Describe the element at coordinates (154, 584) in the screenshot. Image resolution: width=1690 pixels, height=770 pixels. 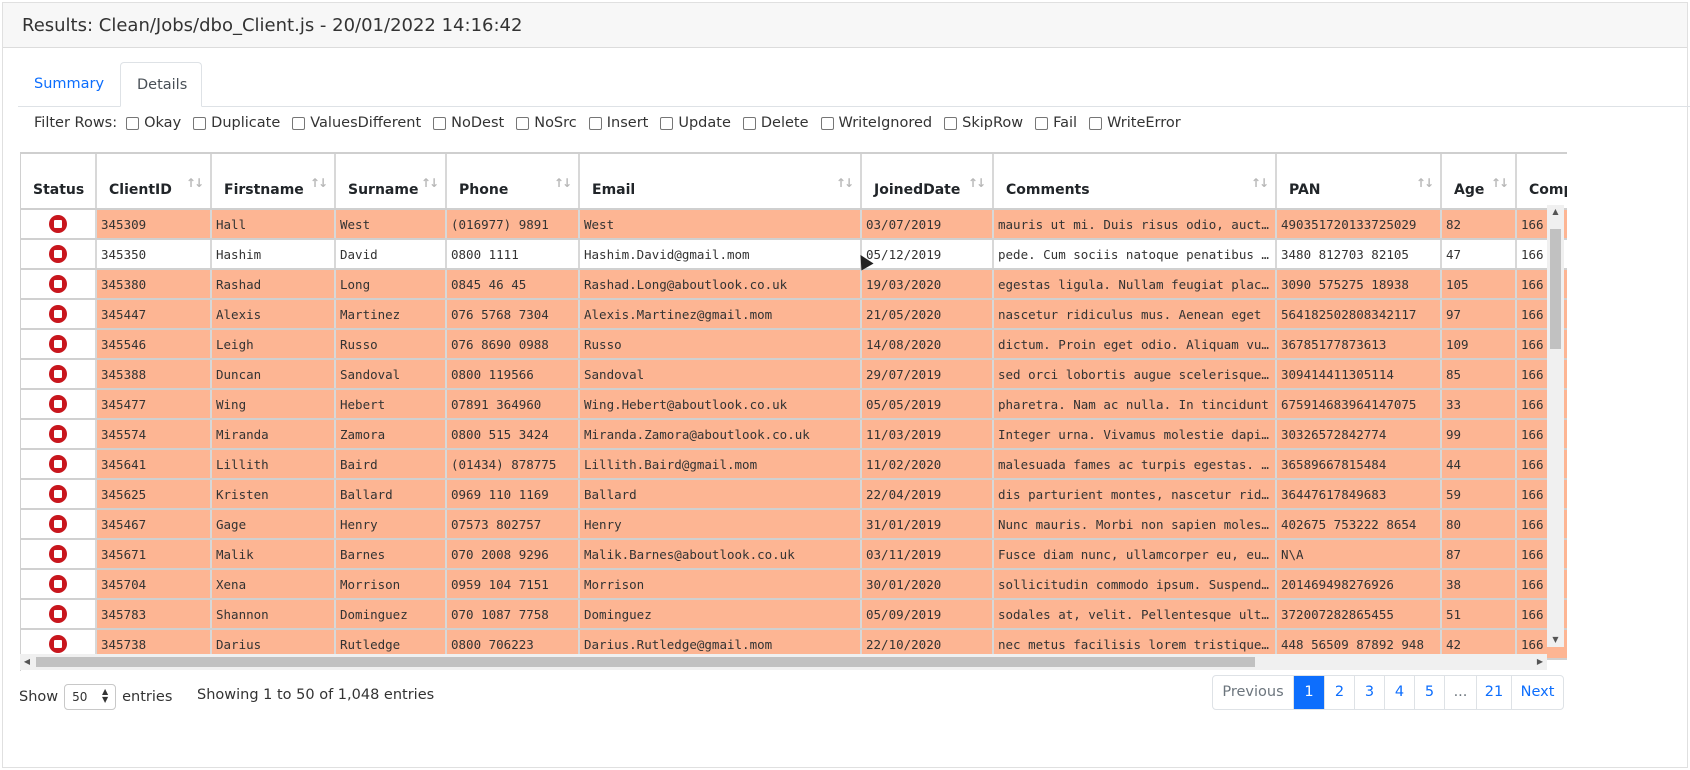
I see `table-cell: 345704` at that location.